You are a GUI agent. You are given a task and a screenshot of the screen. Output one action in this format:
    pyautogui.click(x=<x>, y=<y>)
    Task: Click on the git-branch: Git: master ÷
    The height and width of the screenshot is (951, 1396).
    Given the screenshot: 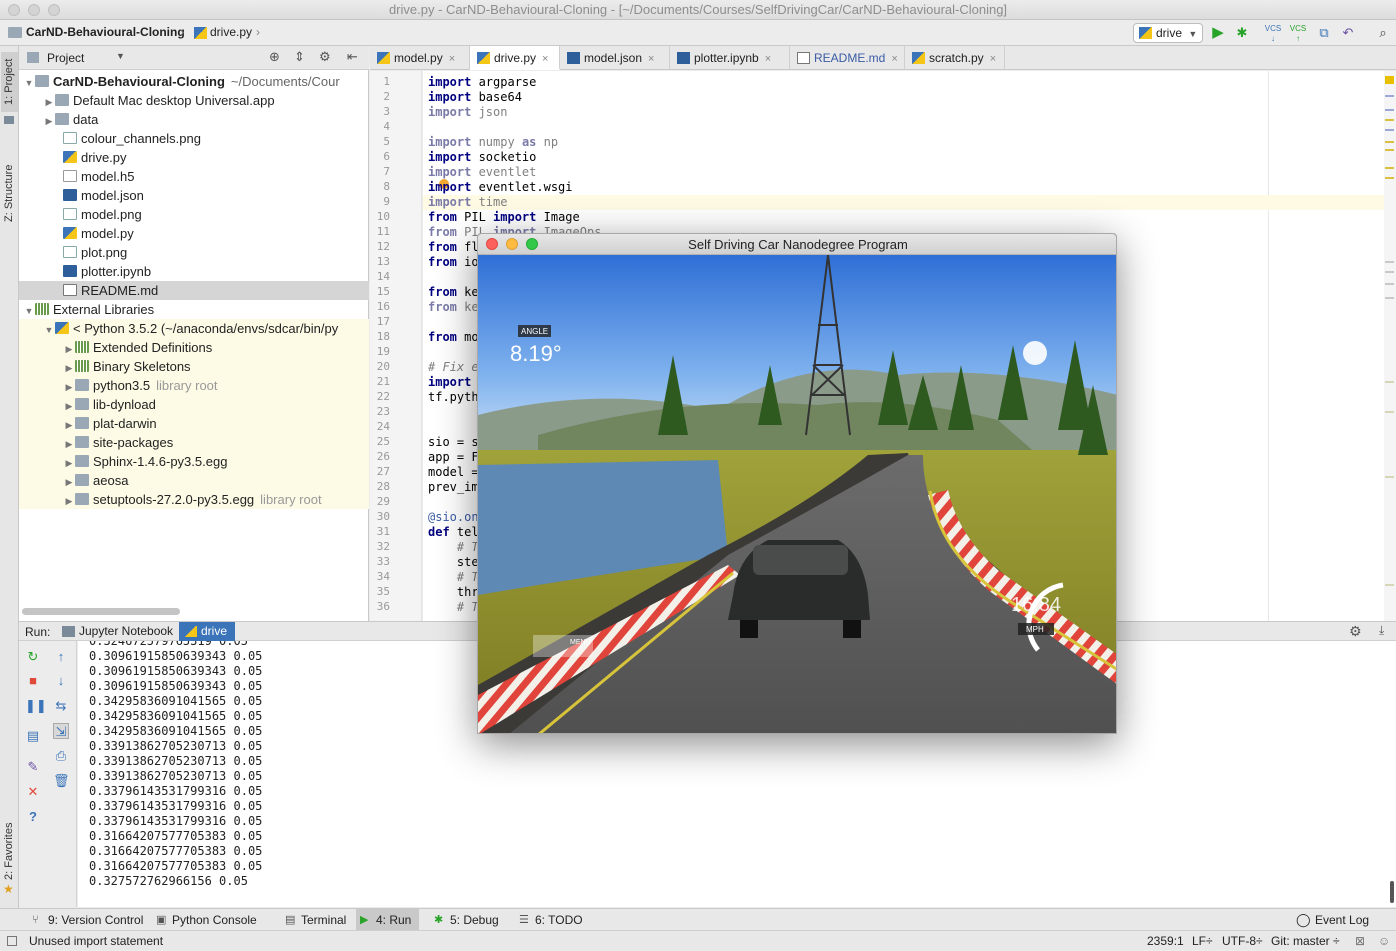 What is the action you would take?
    pyautogui.click(x=1305, y=941)
    